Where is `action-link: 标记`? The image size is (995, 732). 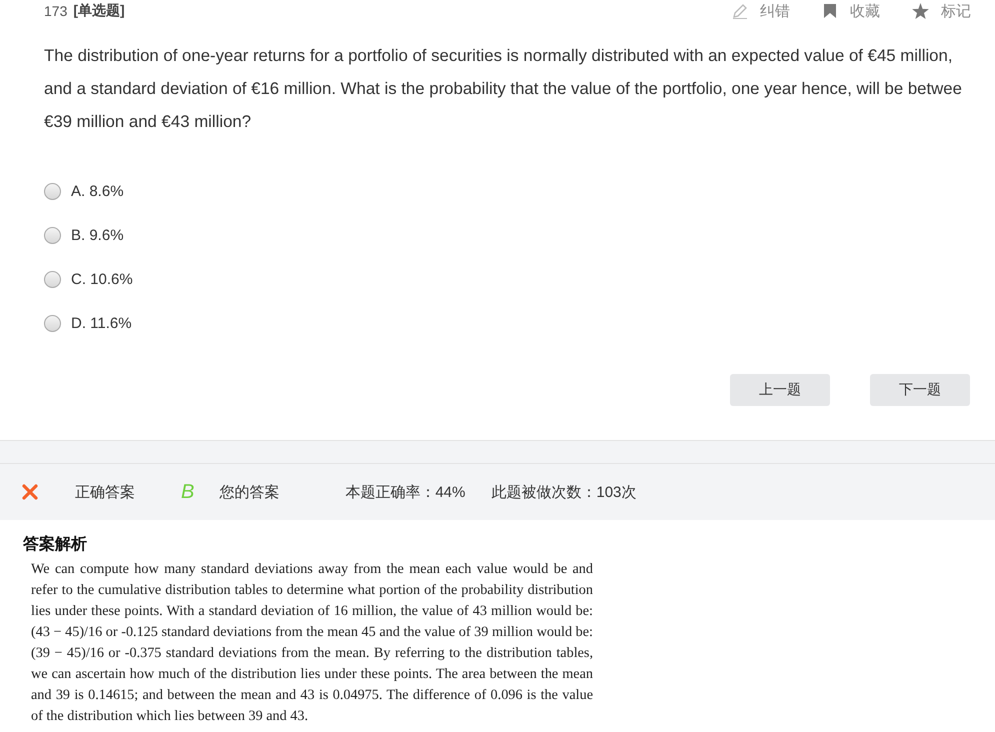 action-link: 标记 is located at coordinates (941, 11).